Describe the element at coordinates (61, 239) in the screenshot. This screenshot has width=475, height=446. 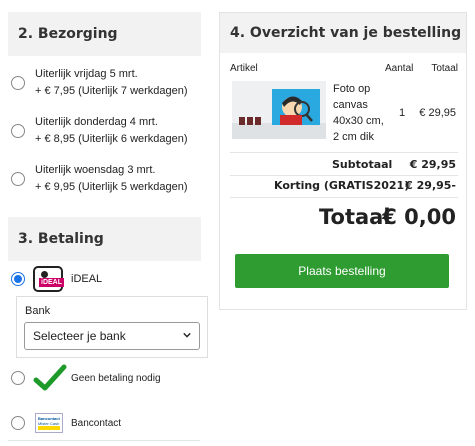
I see `payment-title: 3. Betaling` at that location.